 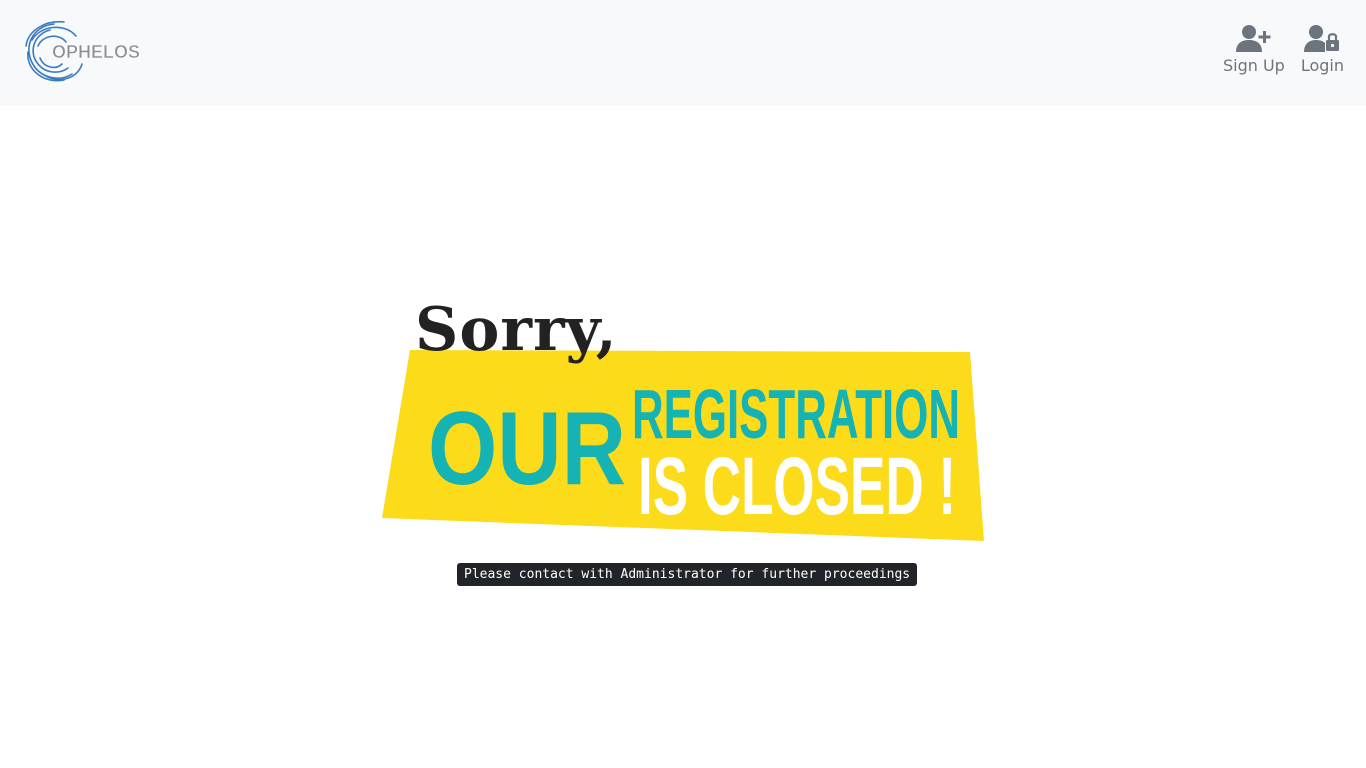 What do you see at coordinates (1254, 38) in the screenshot?
I see `user-plus-icon` at bounding box center [1254, 38].